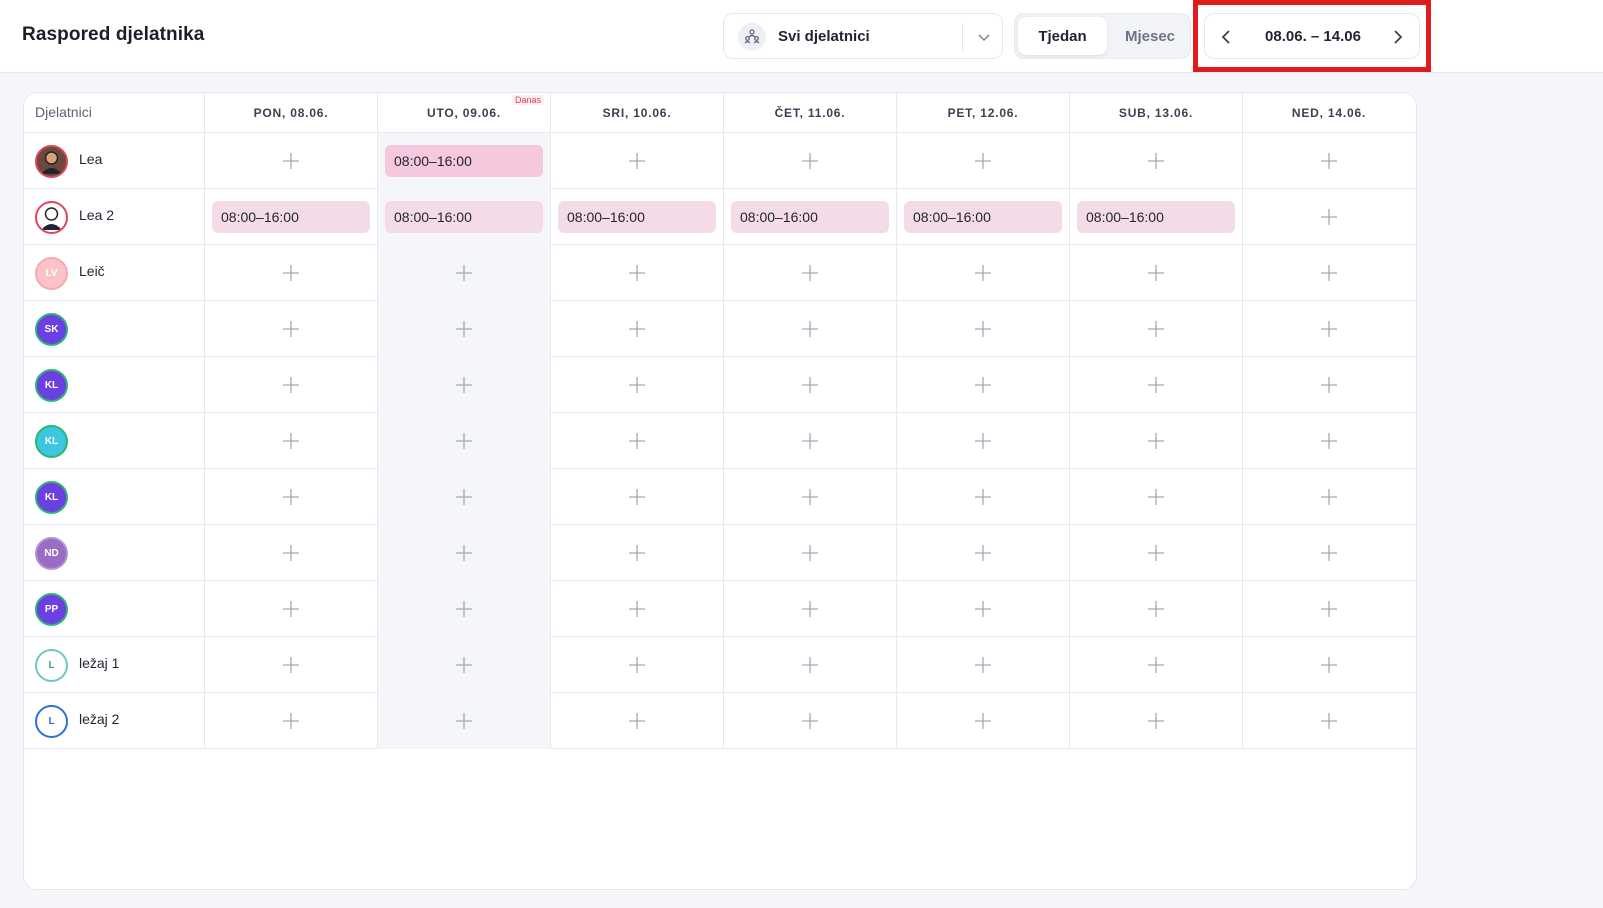  I want to click on employee-cell: SK, so click(114, 329).